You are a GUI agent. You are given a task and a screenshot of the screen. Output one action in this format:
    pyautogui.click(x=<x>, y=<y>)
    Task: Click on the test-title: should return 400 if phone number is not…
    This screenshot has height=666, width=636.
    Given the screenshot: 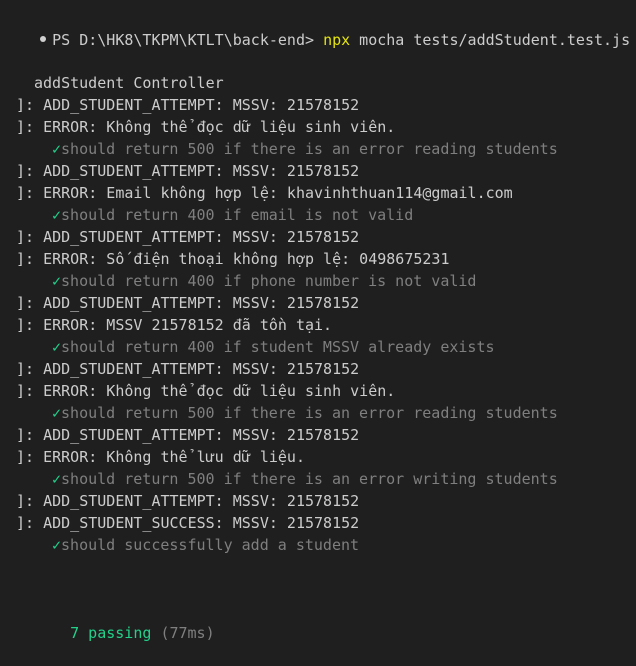 What is the action you would take?
    pyautogui.click(x=269, y=281)
    